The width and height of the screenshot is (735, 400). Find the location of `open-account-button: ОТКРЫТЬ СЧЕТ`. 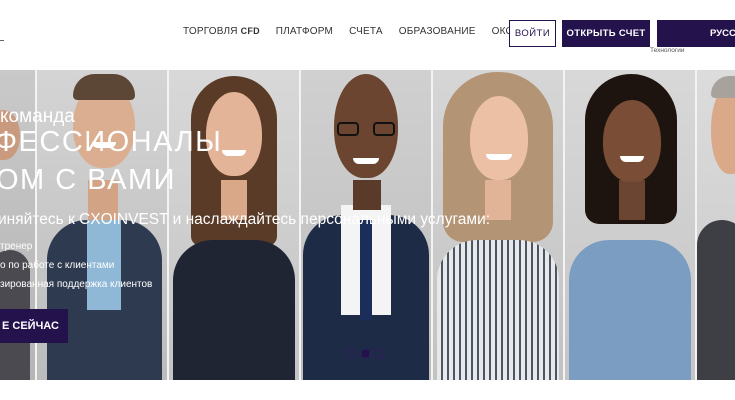

open-account-button: ОТКРЫТЬ СЧЕТ is located at coordinates (606, 33).